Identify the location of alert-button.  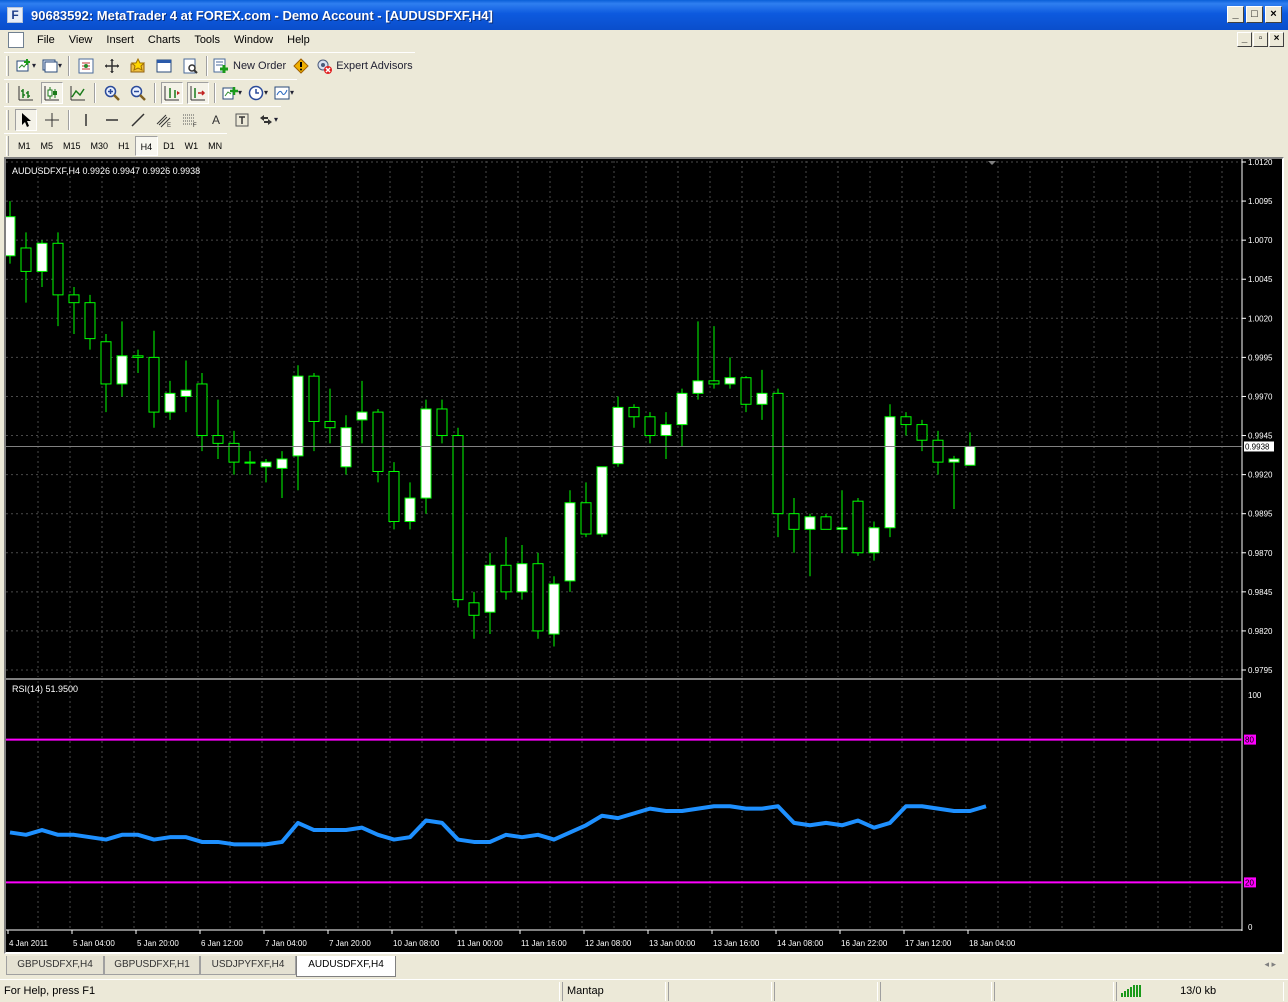
(301, 66).